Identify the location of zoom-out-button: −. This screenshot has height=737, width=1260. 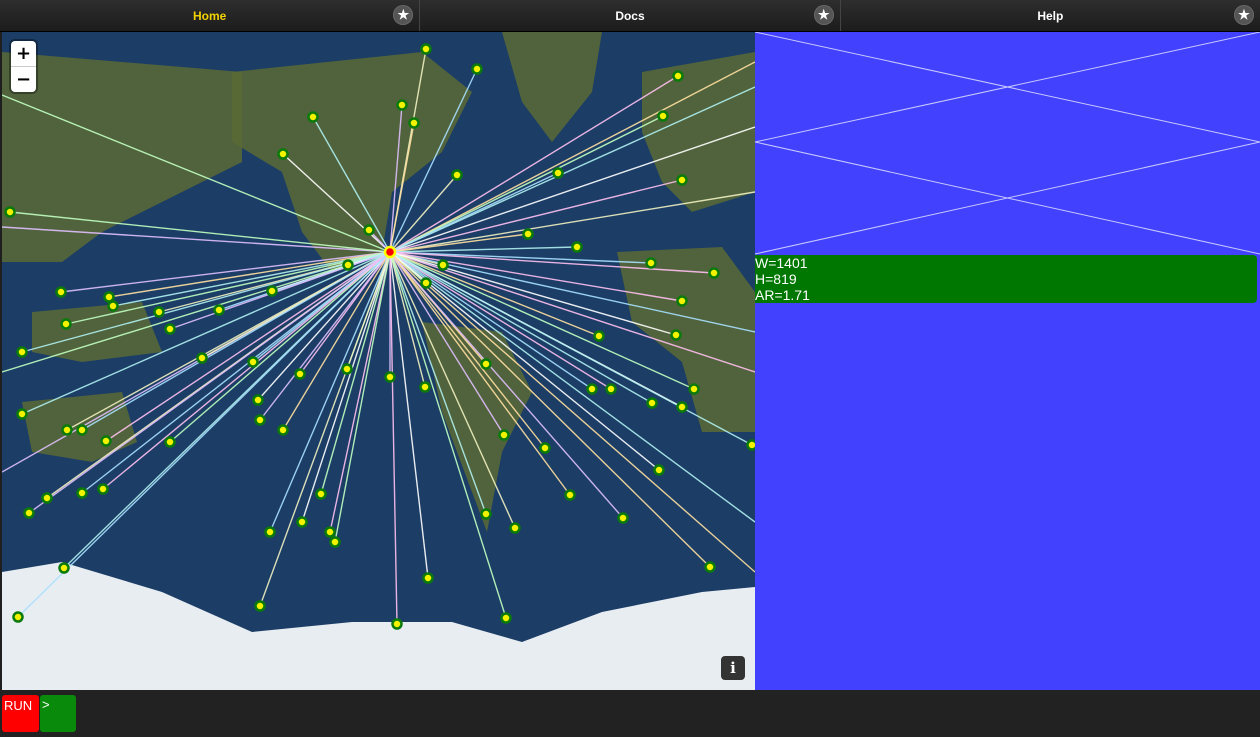
(23, 79).